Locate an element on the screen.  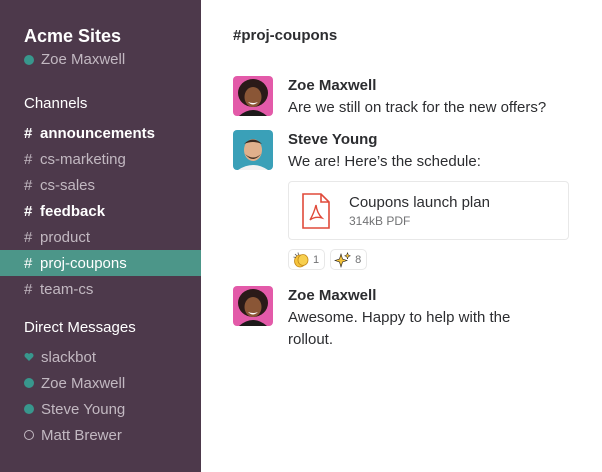
file-attachment: Coupons launch plan 314kB PDF is located at coordinates (428, 210).